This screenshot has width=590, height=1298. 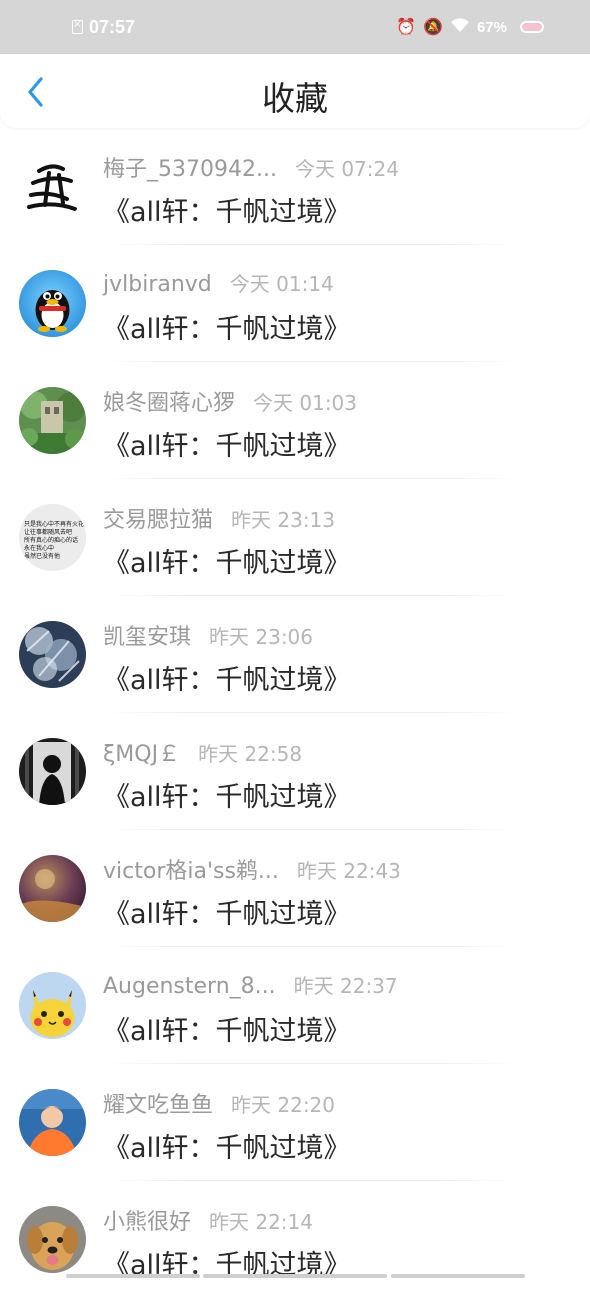 I want to click on timestamp: 昨天 23:06, so click(x=261, y=637).